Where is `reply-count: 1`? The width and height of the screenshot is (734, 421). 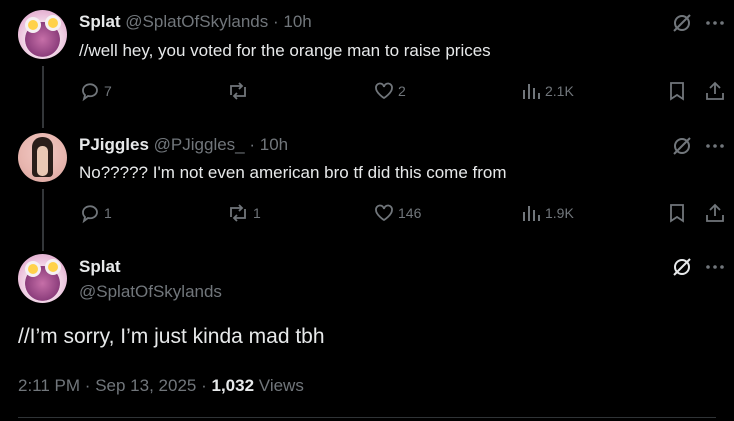 reply-count: 1 is located at coordinates (108, 213).